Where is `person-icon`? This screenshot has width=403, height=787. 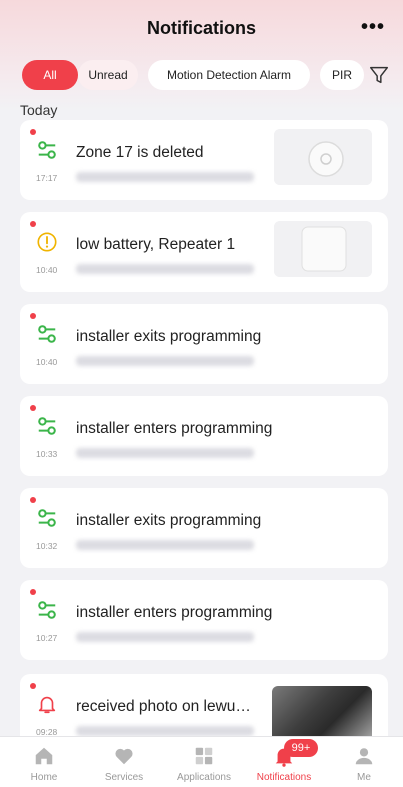
person-icon is located at coordinates (364, 756).